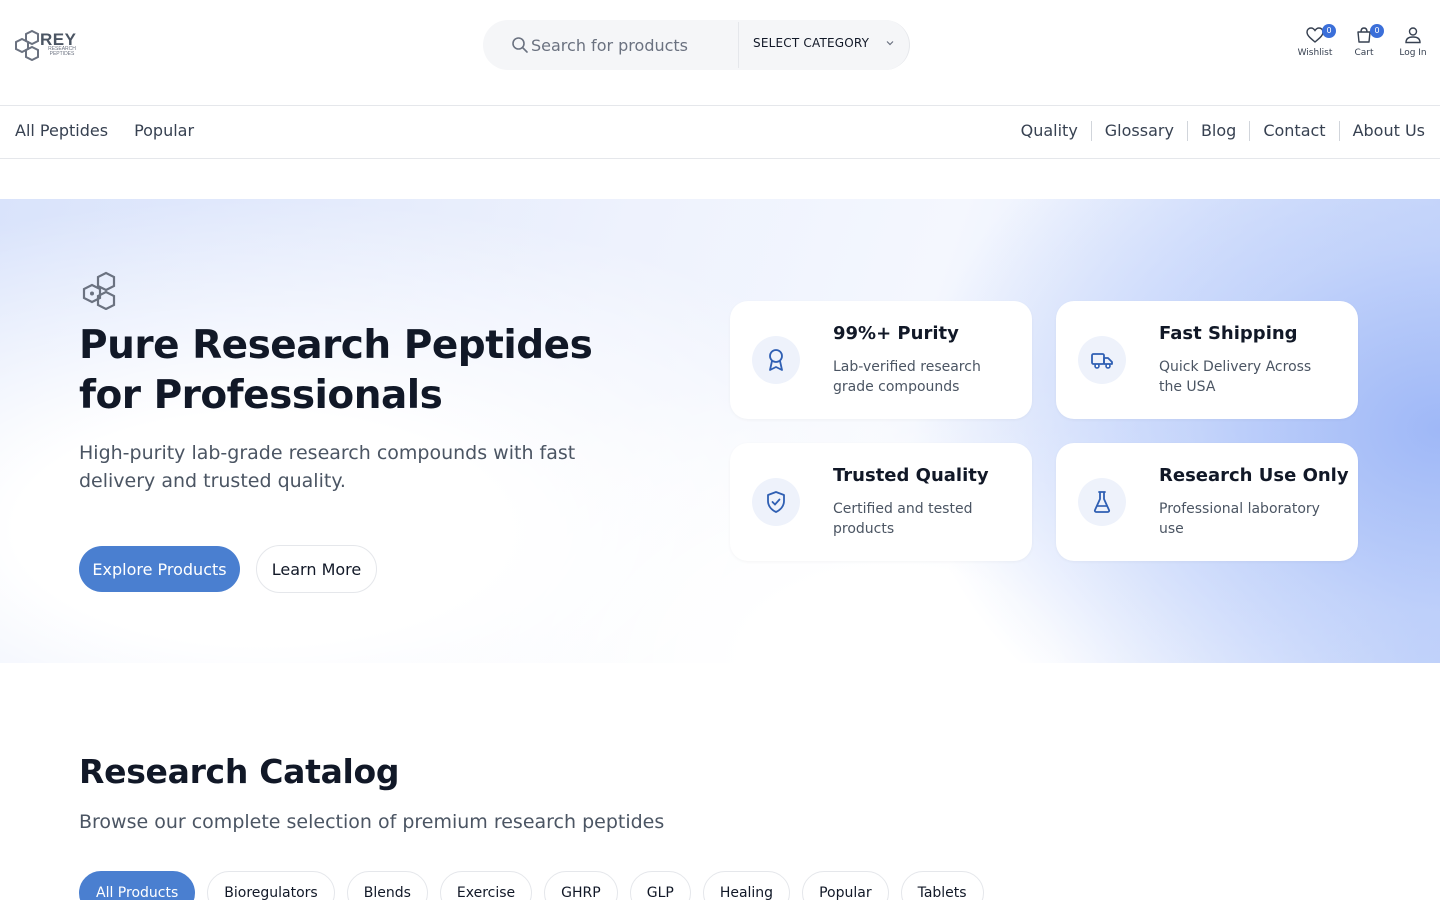 Image resolution: width=1440 pixels, height=900 pixels. Describe the element at coordinates (1049, 131) in the screenshot. I see `nav-item-quality: Quality` at that location.